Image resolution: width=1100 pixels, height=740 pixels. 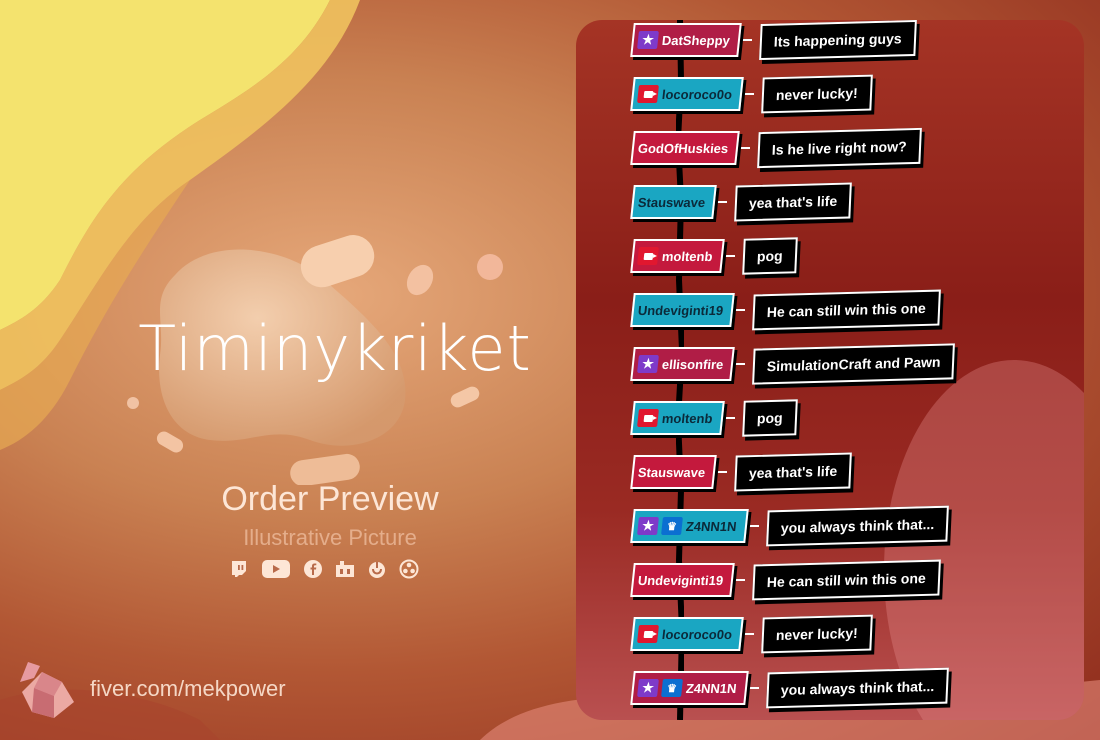 I want to click on chat-message-bubble: SimulationCraft and Pawn, so click(x=854, y=364).